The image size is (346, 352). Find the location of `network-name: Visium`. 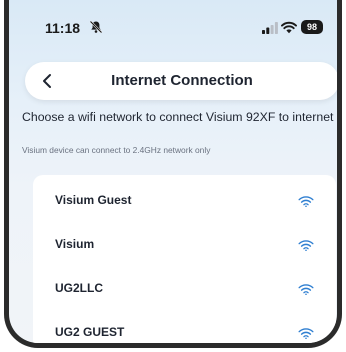

network-name: Visium is located at coordinates (75, 244).